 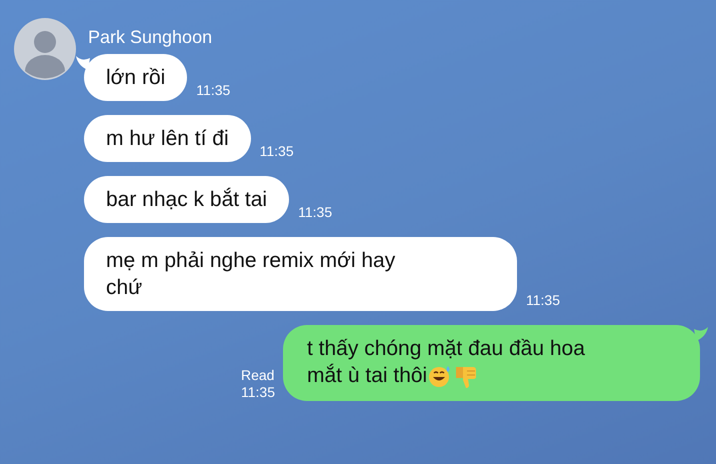 I want to click on message-text: m hư lên tí đi, so click(x=167, y=139).